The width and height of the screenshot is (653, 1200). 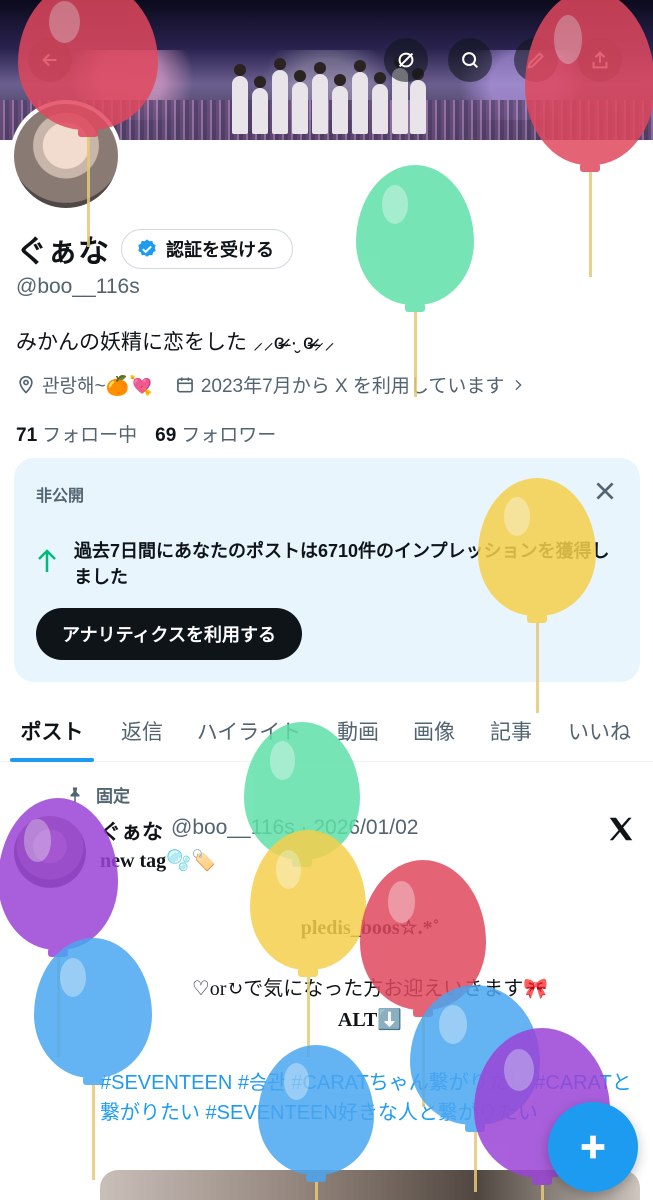 What do you see at coordinates (621, 829) in the screenshot?
I see `x-logo-icon` at bounding box center [621, 829].